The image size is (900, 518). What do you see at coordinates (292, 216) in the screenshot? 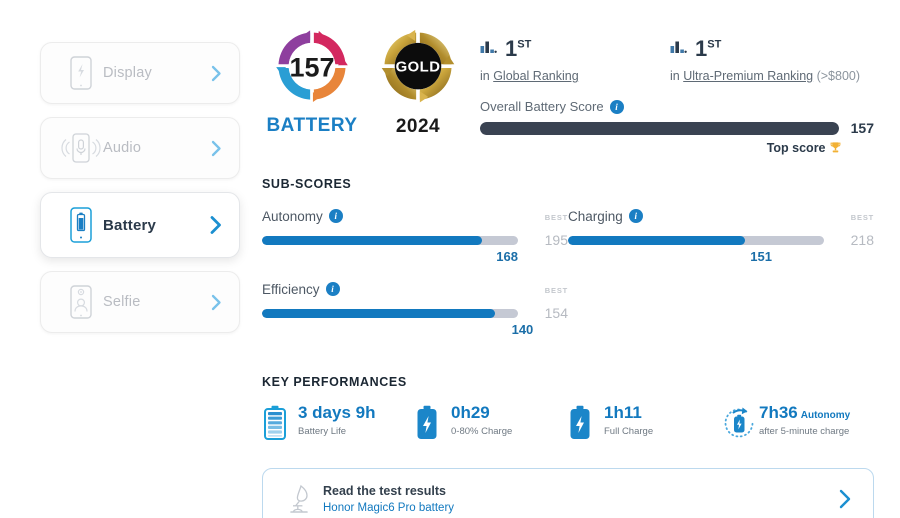
I see `sub-score-name: Autonomy` at bounding box center [292, 216].